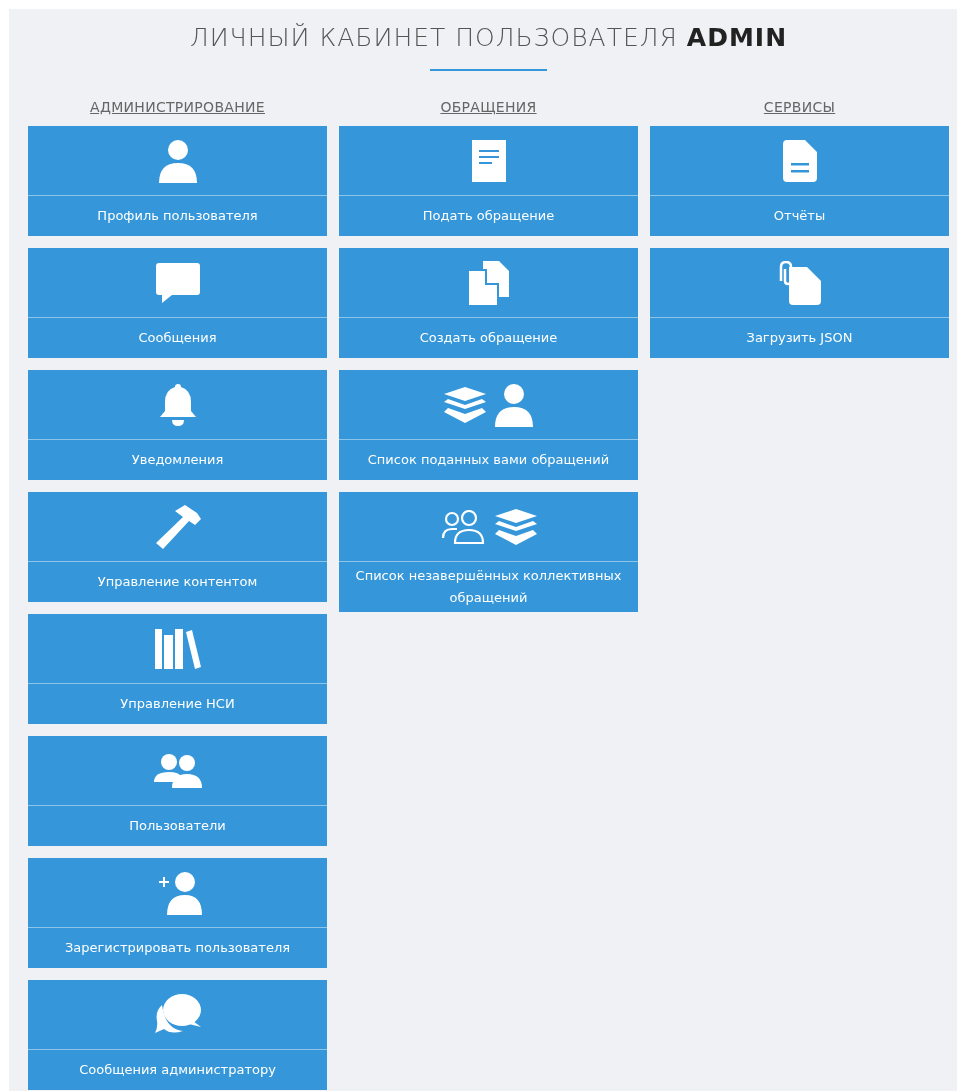 The width and height of the screenshot is (957, 1091). Describe the element at coordinates (177, 791) in the screenshot. I see `menu-tile: Пользователи` at that location.